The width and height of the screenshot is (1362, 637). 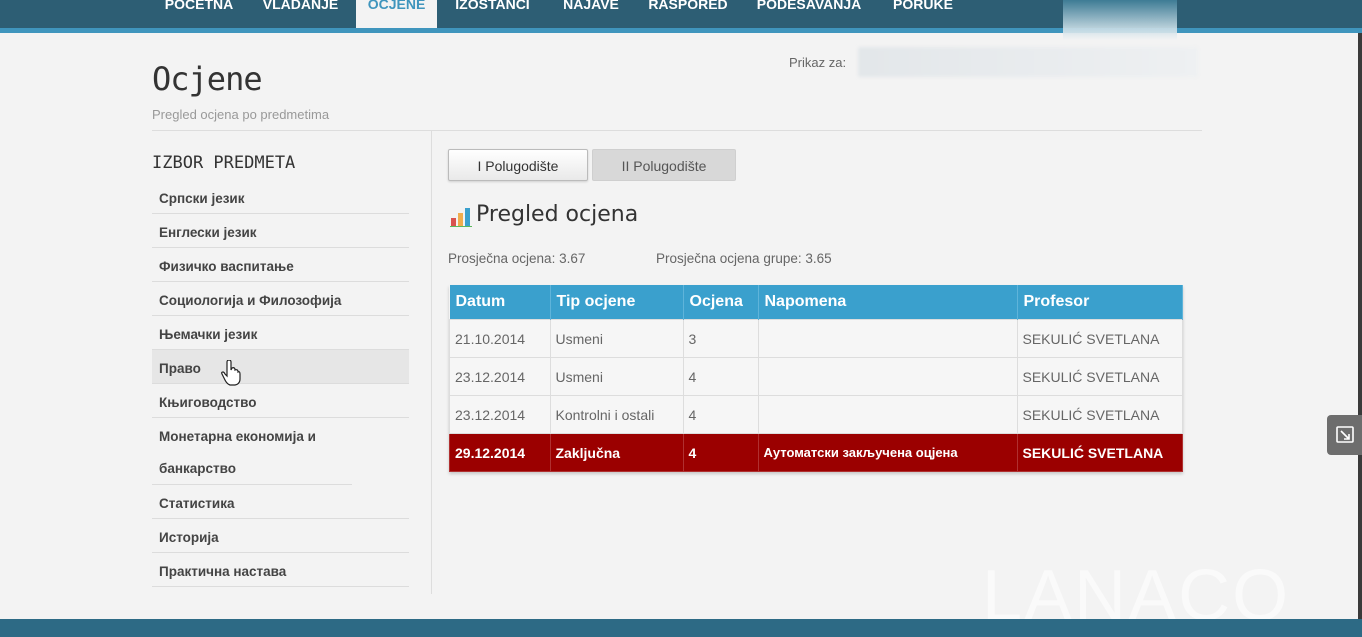 I want to click on column-divider, so click(x=431, y=362).